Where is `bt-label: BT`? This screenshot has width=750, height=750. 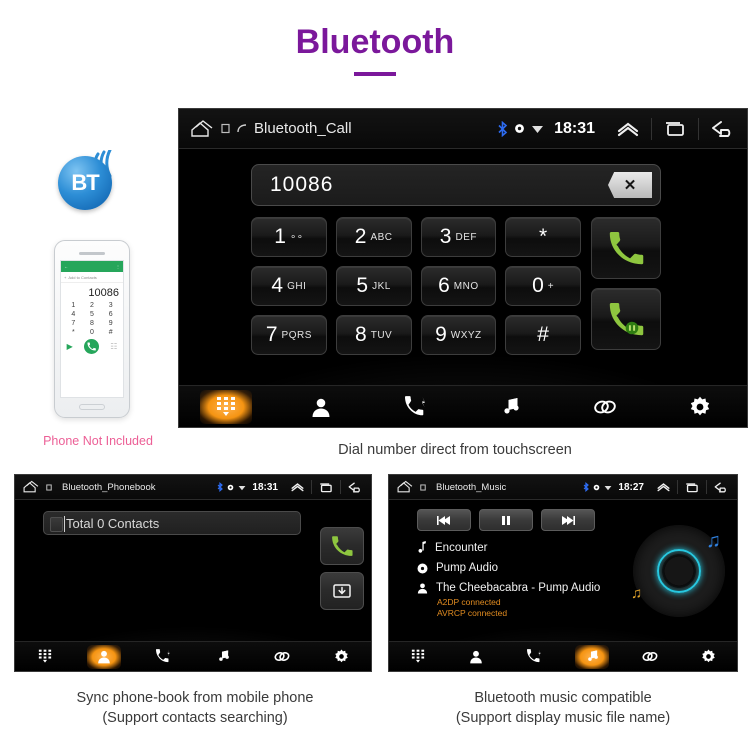
bt-label: BT is located at coordinates (85, 182).